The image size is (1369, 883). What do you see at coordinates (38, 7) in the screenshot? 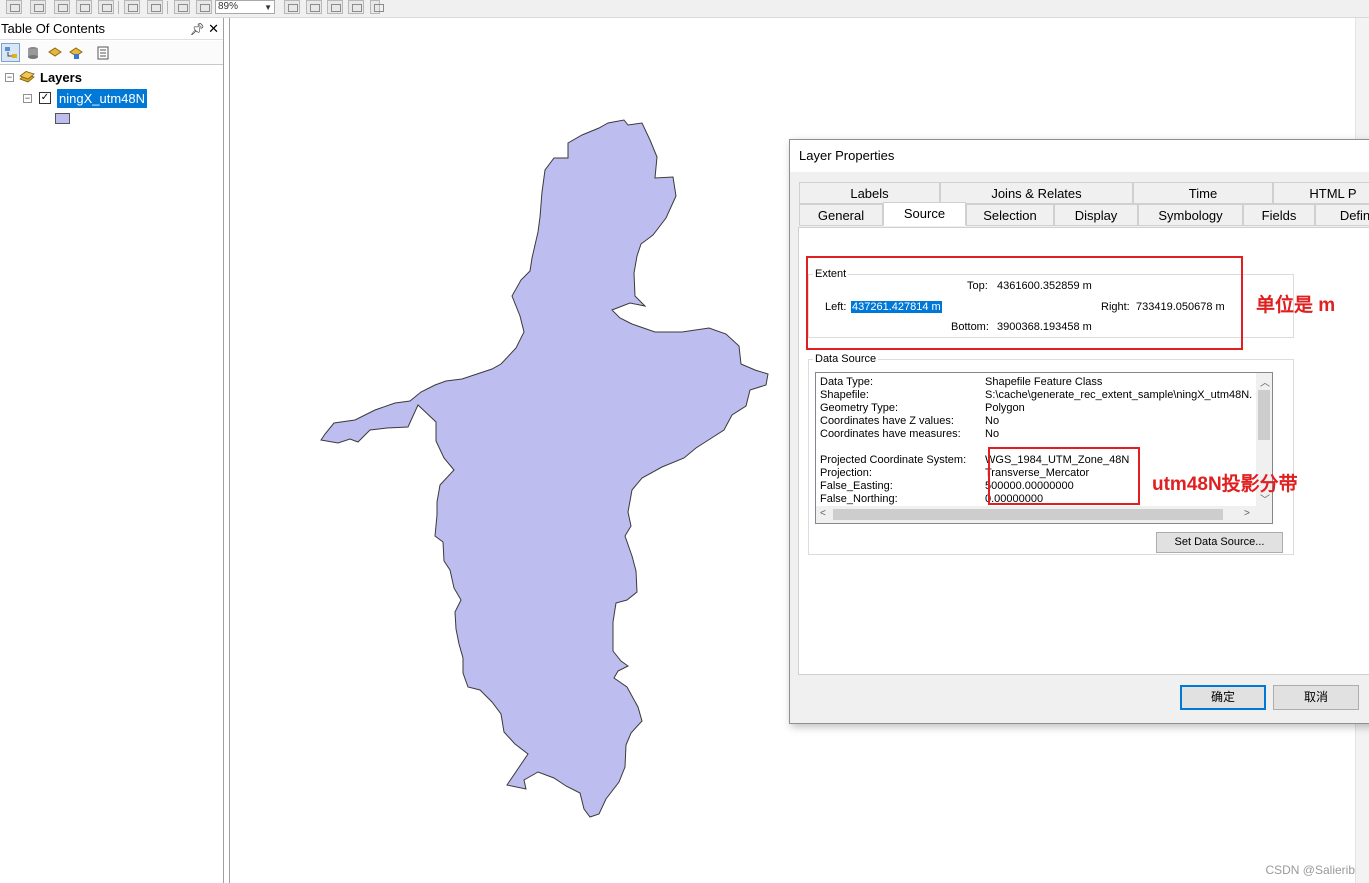
I see `zoom-out-icon` at bounding box center [38, 7].